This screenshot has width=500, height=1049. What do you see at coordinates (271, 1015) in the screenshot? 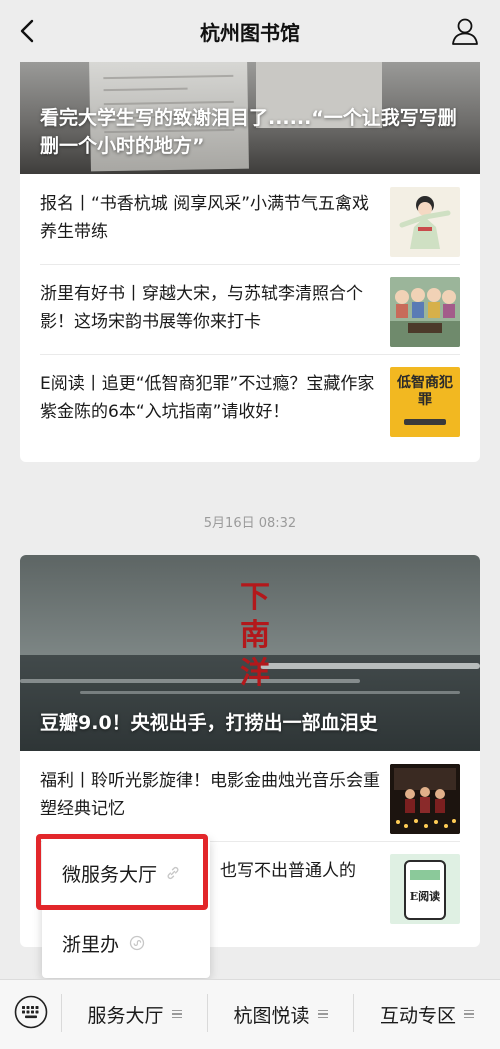
I see `menu-item-label: 杭图悦读` at bounding box center [271, 1015].